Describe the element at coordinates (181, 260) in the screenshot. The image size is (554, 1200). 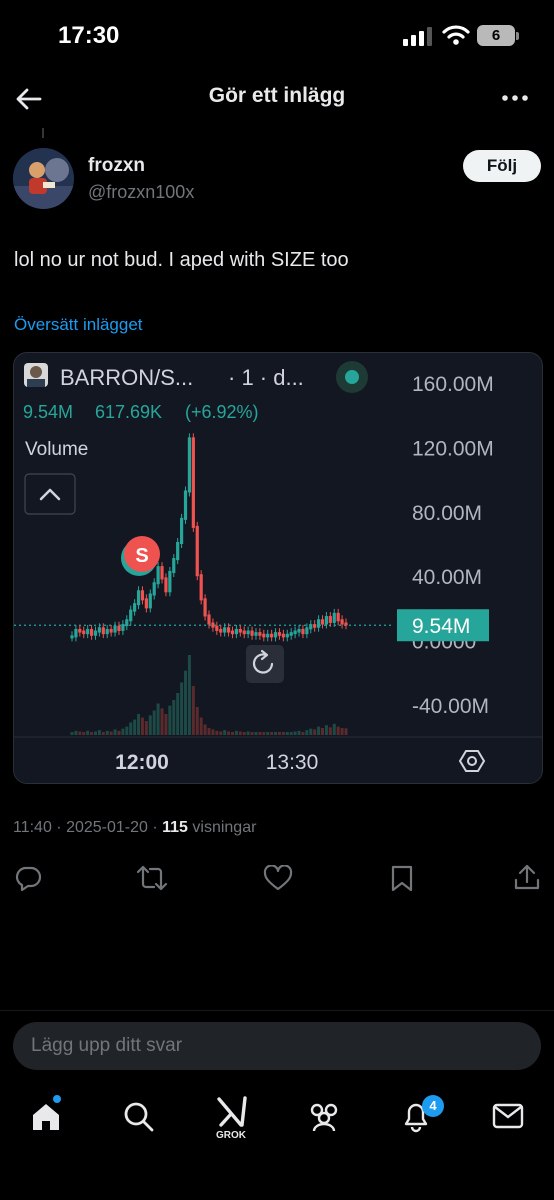
I see `tweet-text: lol no ur not bud. I aped with SIZE too` at that location.